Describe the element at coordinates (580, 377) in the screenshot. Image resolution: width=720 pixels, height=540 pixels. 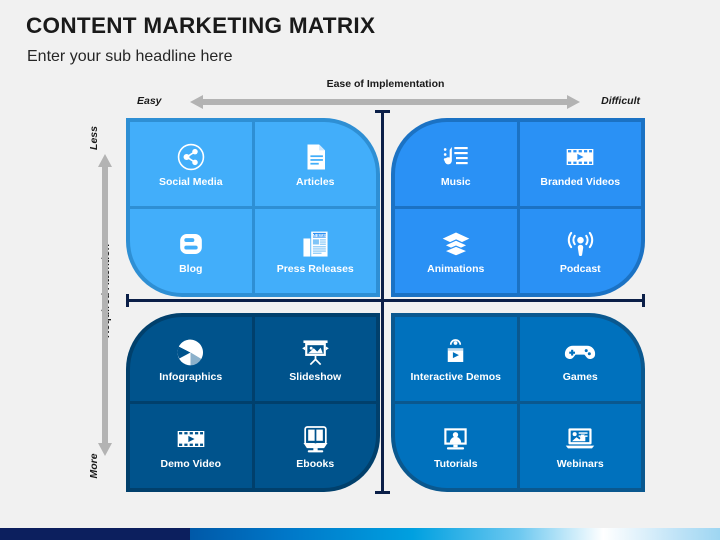
I see `matrix-cell-label: Games` at that location.